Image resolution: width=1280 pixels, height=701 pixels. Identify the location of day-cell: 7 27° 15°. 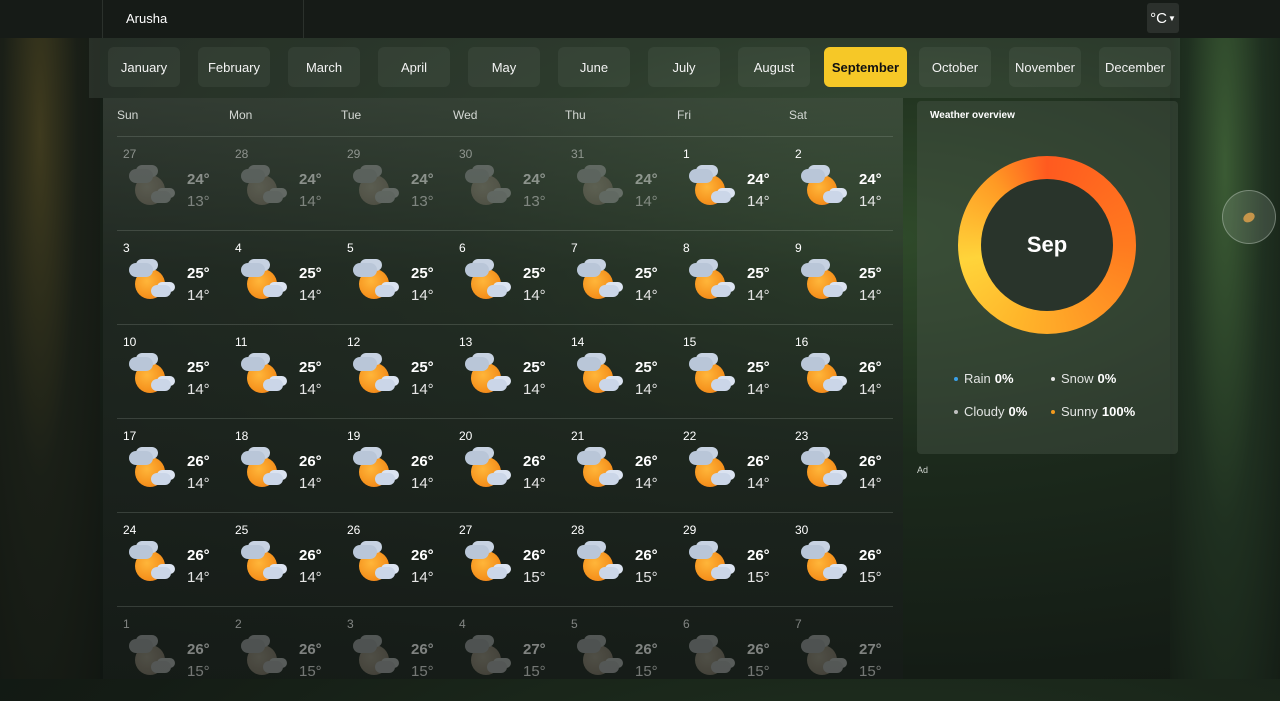
(845, 654).